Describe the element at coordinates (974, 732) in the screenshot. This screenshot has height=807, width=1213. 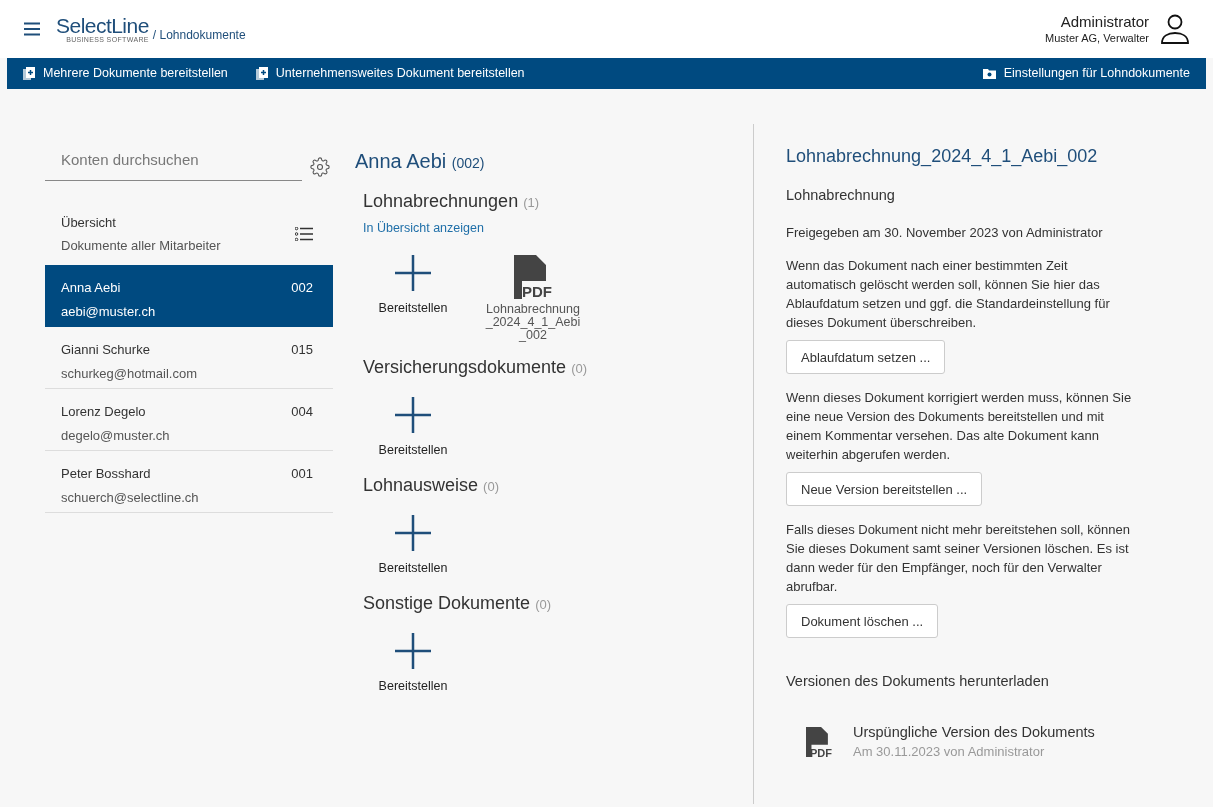
I see `version-title: Urspüngliche Version des Dokuments` at that location.